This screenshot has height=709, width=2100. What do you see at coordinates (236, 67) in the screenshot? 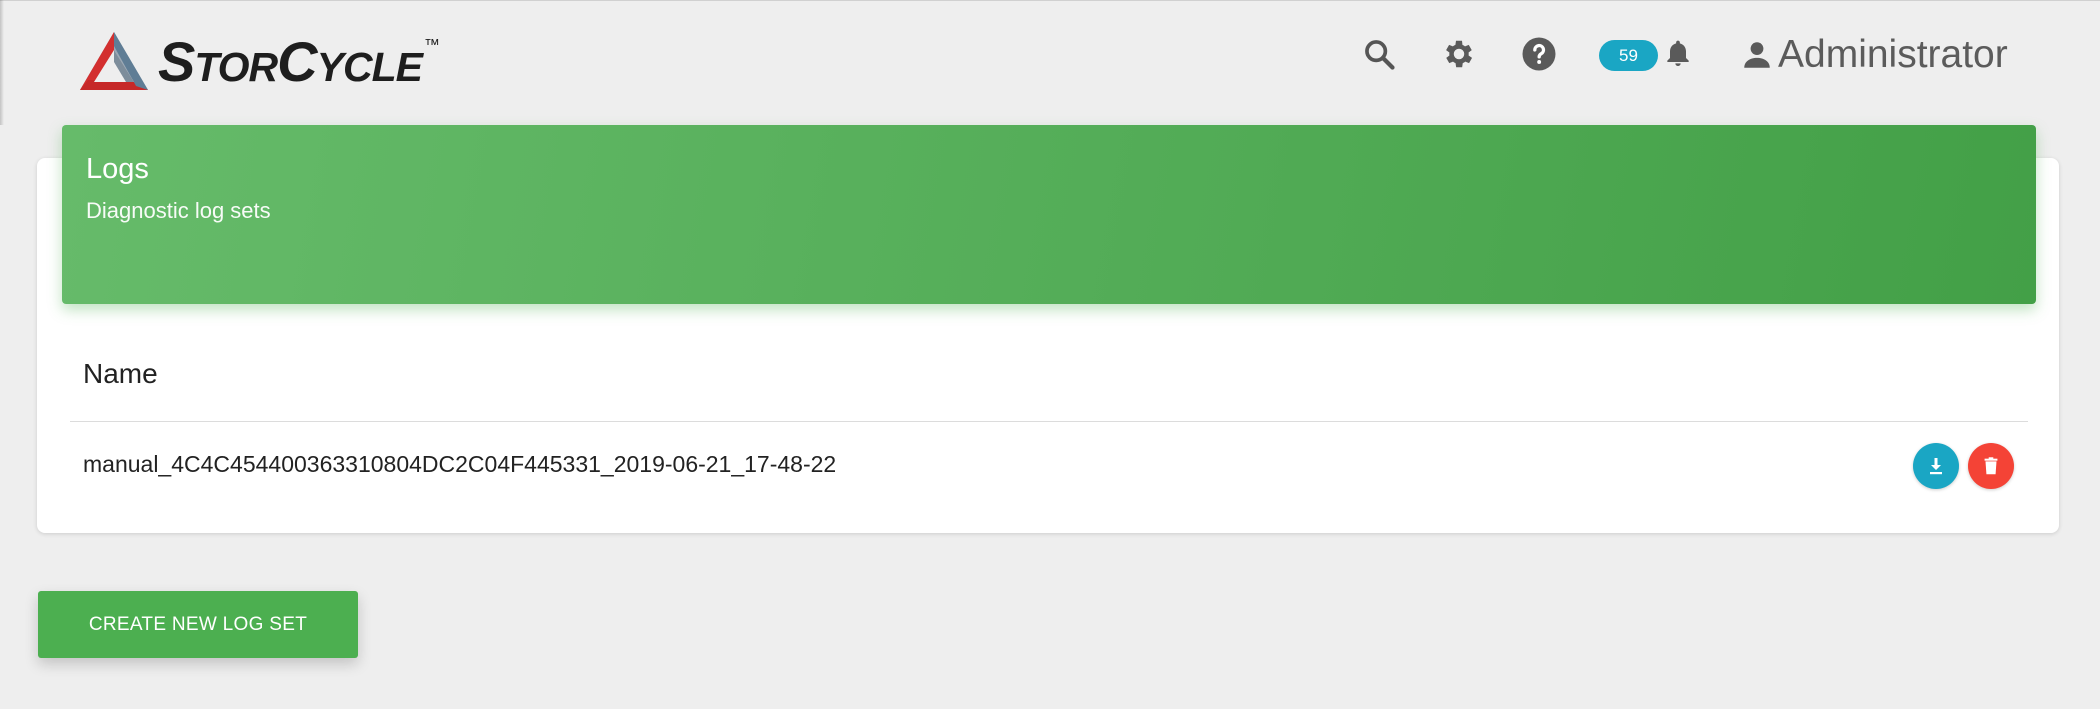
I see `logo-text-tor: tor` at bounding box center [236, 67].